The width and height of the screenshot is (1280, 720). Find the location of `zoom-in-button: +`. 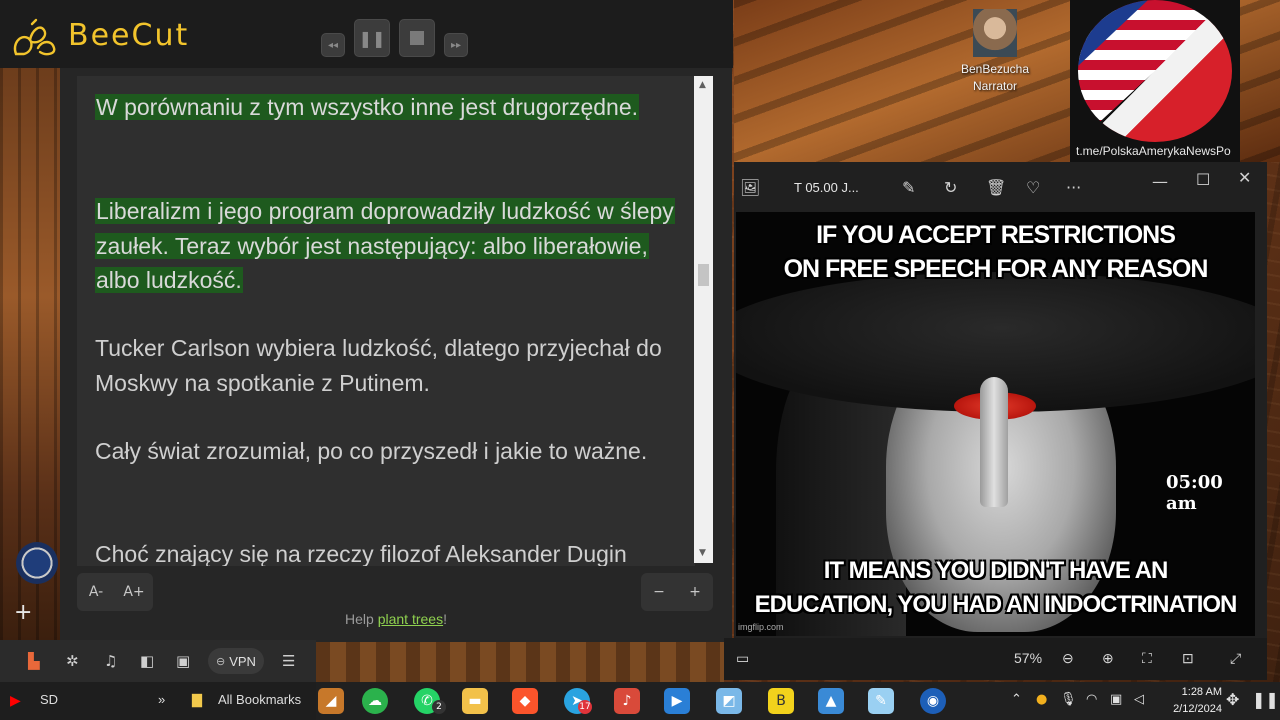

zoom-in-button: + is located at coordinates (695, 592).